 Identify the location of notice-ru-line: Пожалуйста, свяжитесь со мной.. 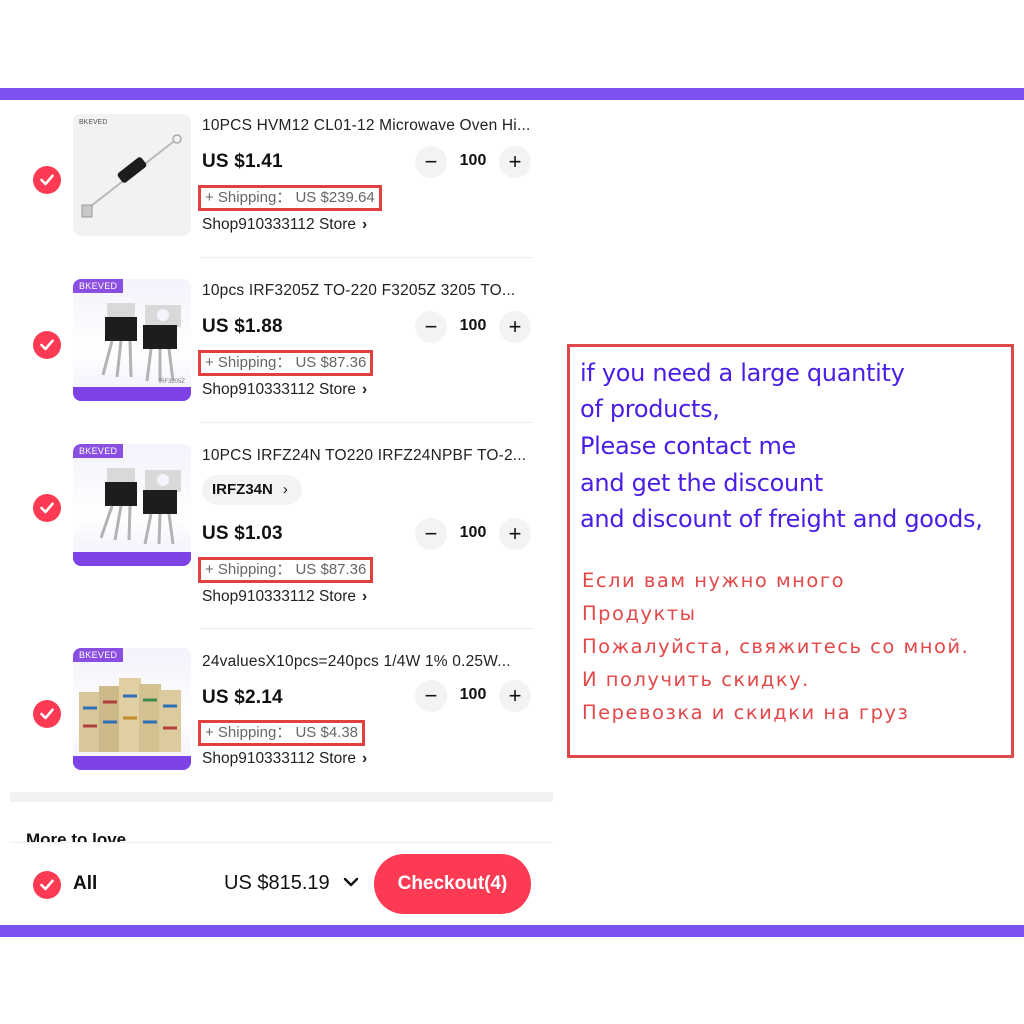
(776, 646).